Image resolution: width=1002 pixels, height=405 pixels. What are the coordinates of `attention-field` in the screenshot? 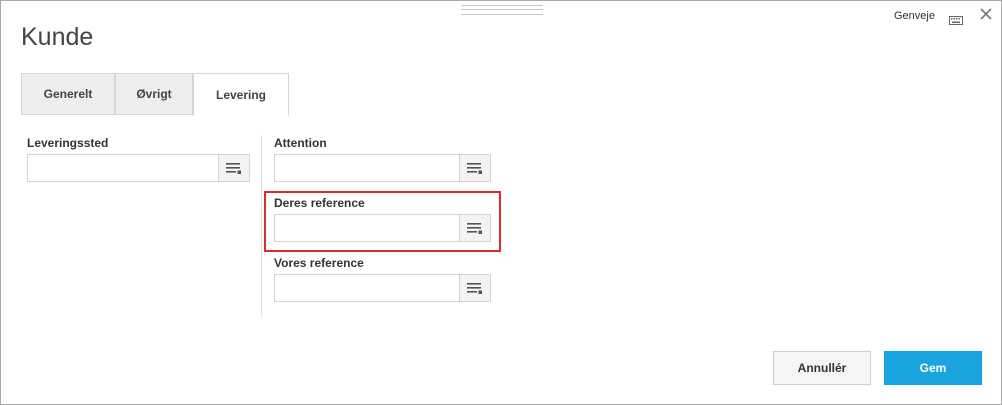 It's located at (382, 168).